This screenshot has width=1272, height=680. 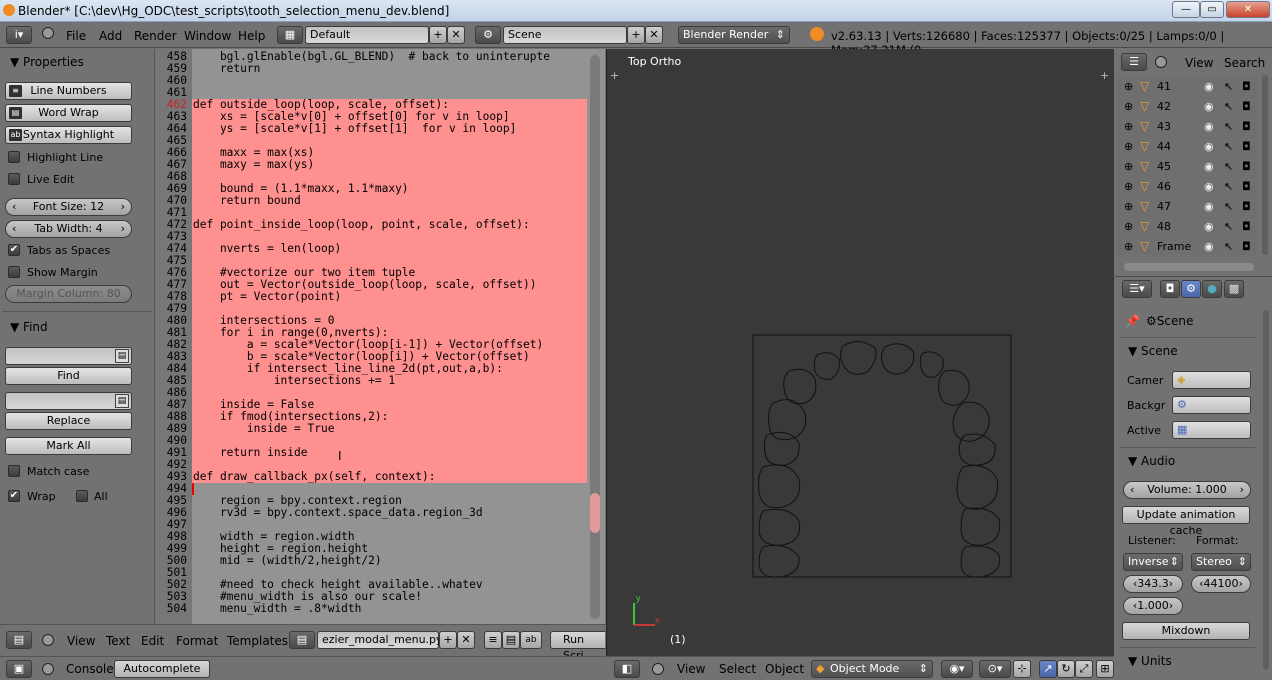 What do you see at coordinates (1084, 669) in the screenshot?
I see `scale-manipulator-icon: ⤢` at bounding box center [1084, 669].